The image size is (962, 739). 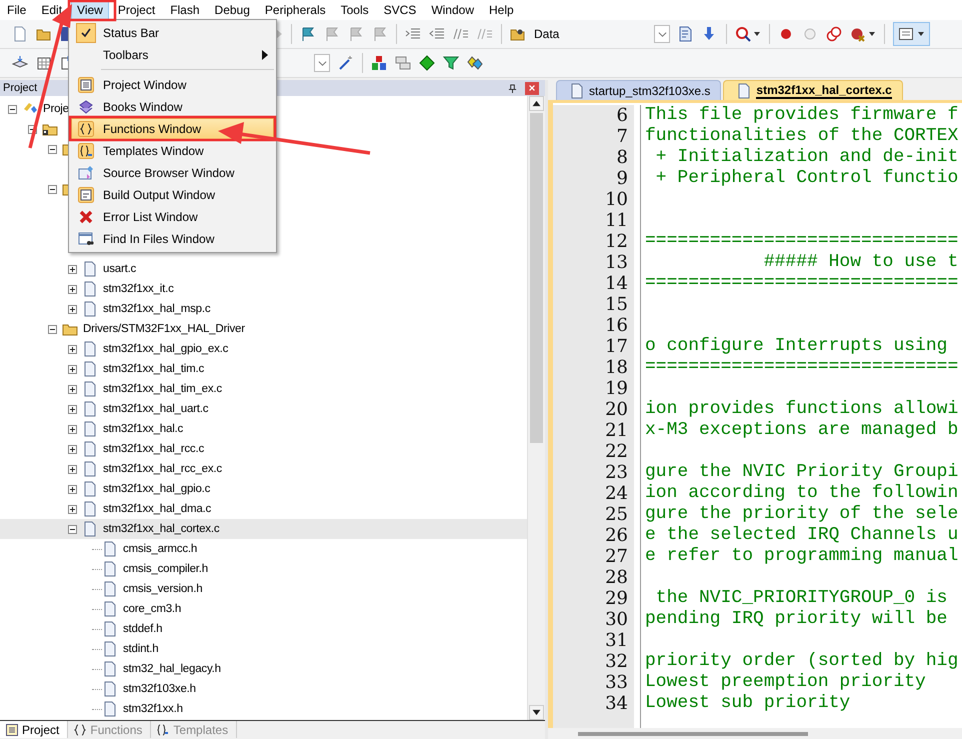 What do you see at coordinates (806, 178) in the screenshot?
I see `code-line: + Peripheral Control functio` at bounding box center [806, 178].